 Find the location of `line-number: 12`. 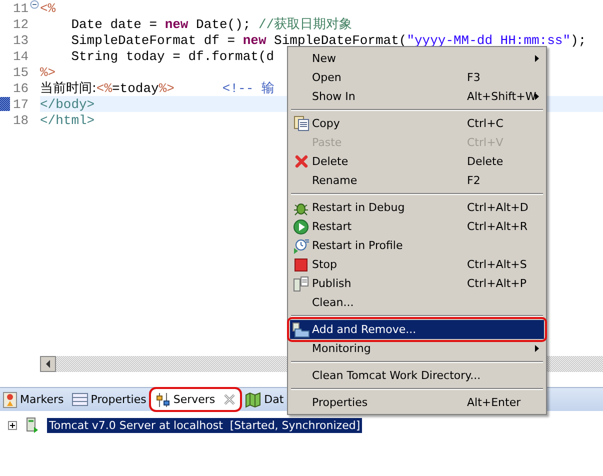

line-number: 12 is located at coordinates (21, 24).